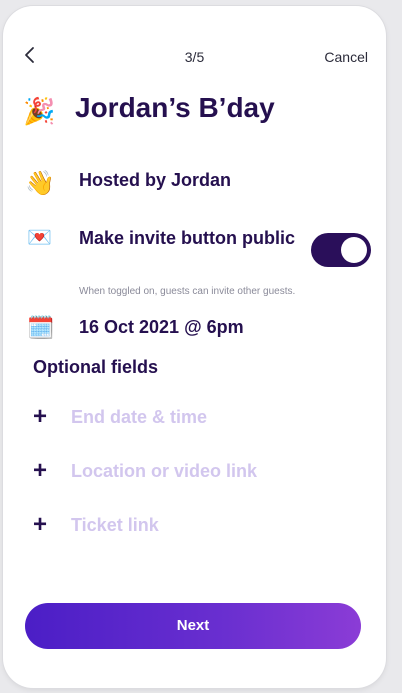  What do you see at coordinates (346, 57) in the screenshot?
I see `cancel-button: Cancel` at bounding box center [346, 57].